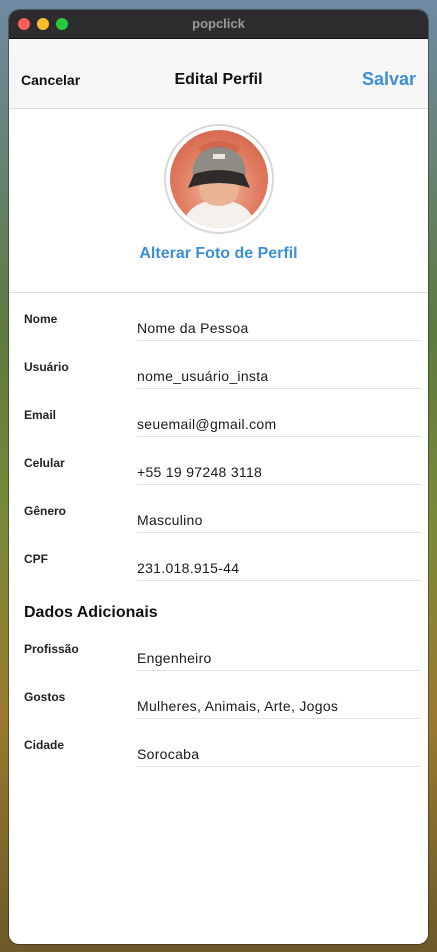 The height and width of the screenshot is (952, 437). Describe the element at coordinates (218, 74) in the screenshot. I see `navigation-bar: Cancelar Edital Perfil Salvar` at that location.